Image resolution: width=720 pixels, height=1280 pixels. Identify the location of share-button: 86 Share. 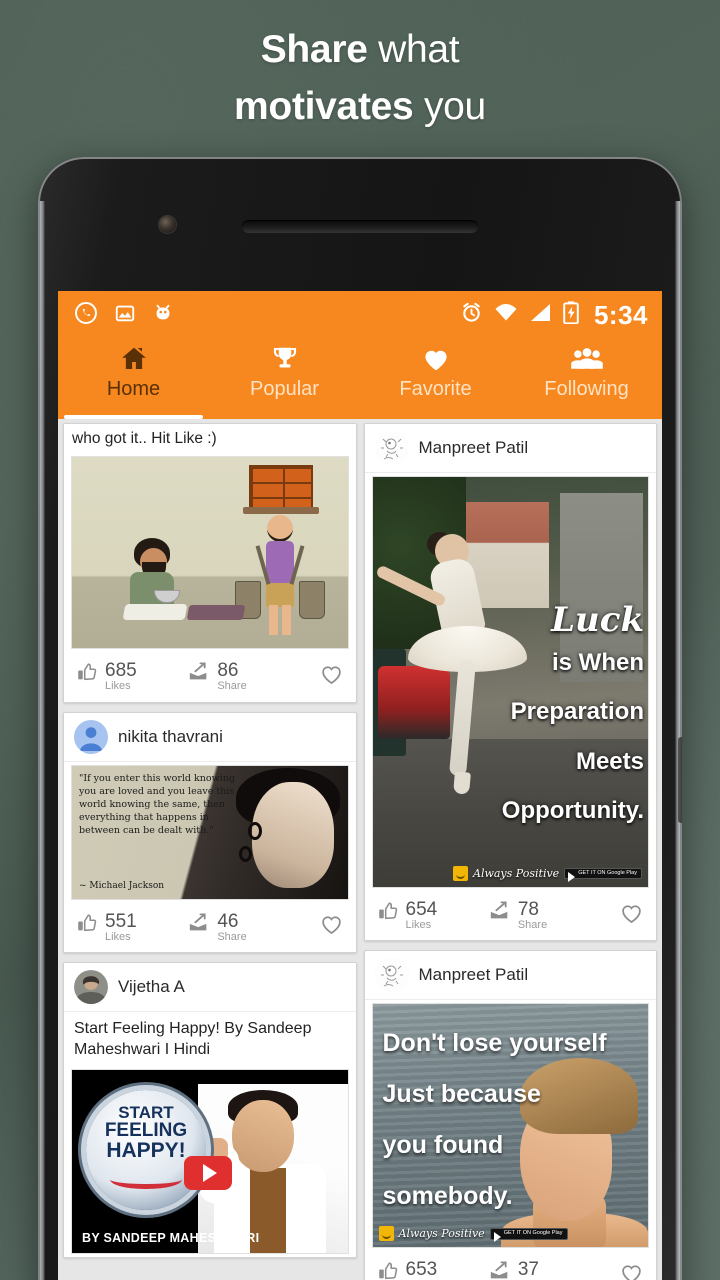
(244, 676).